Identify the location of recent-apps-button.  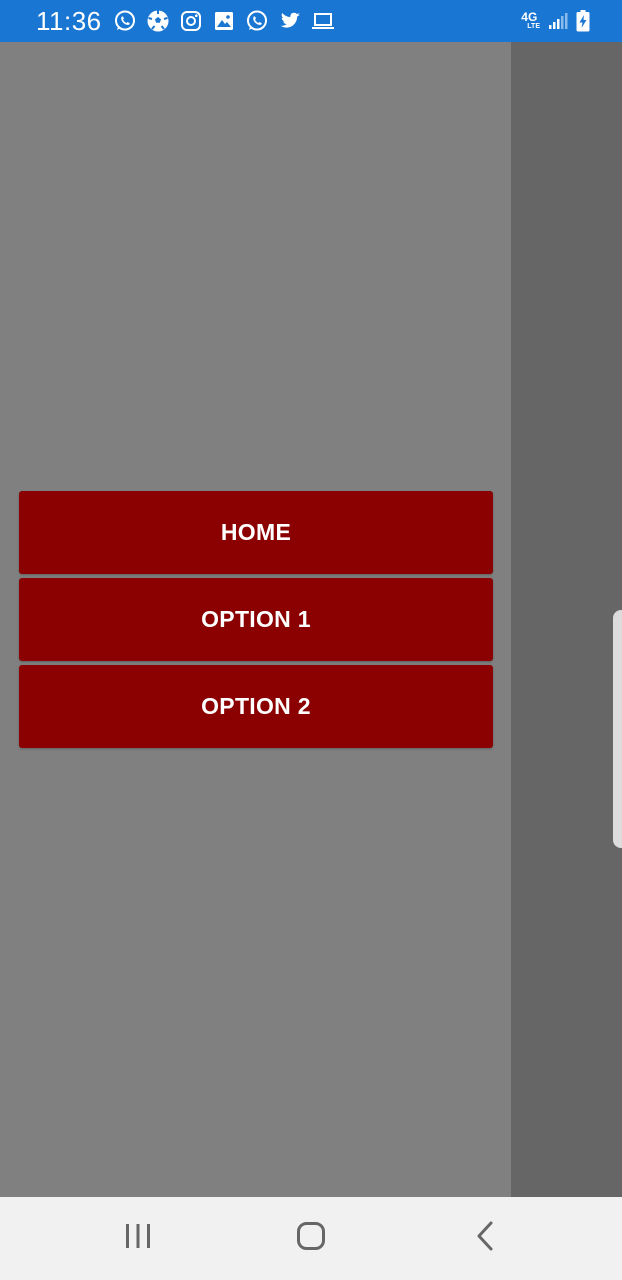
(138, 1238).